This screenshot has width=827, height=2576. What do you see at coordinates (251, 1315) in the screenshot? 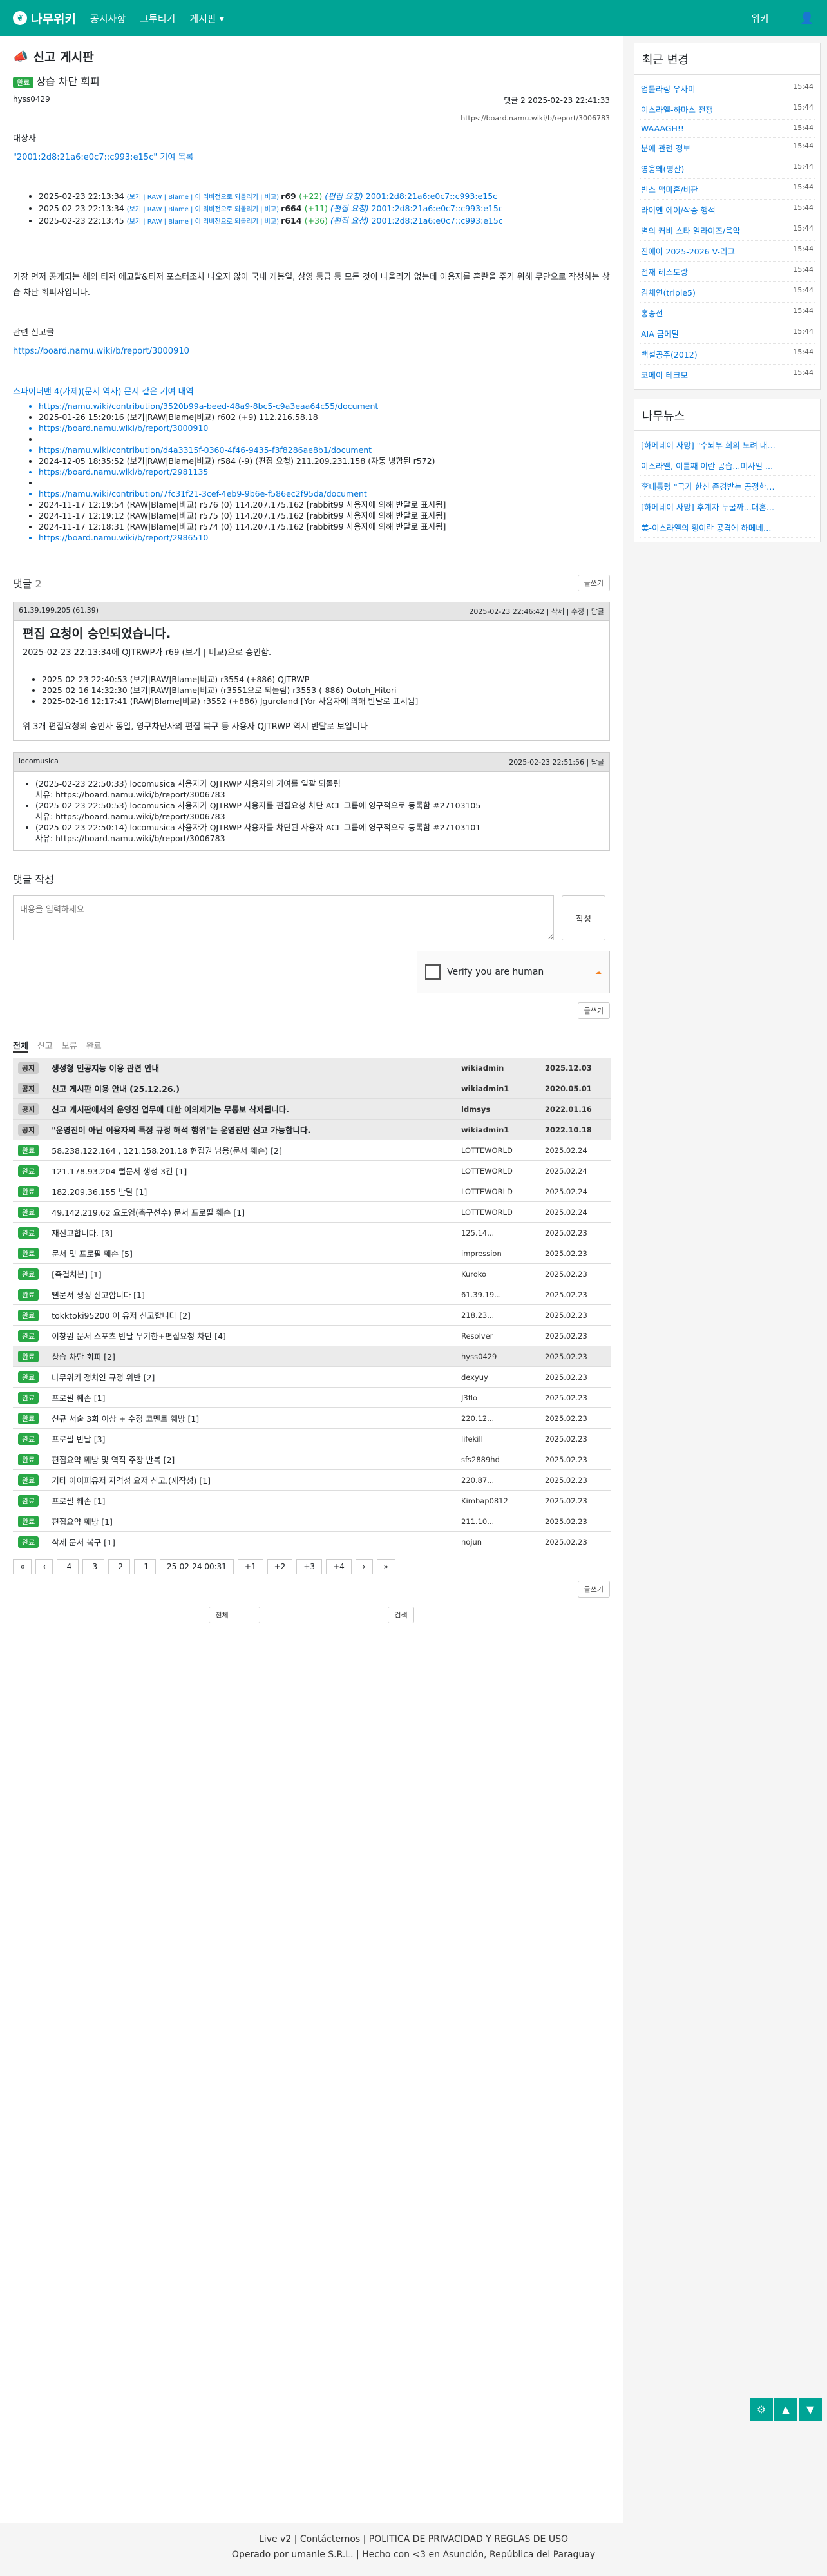
I see `row-title: tokktoki95200 이 유저 신고합니다 [2]` at bounding box center [251, 1315].